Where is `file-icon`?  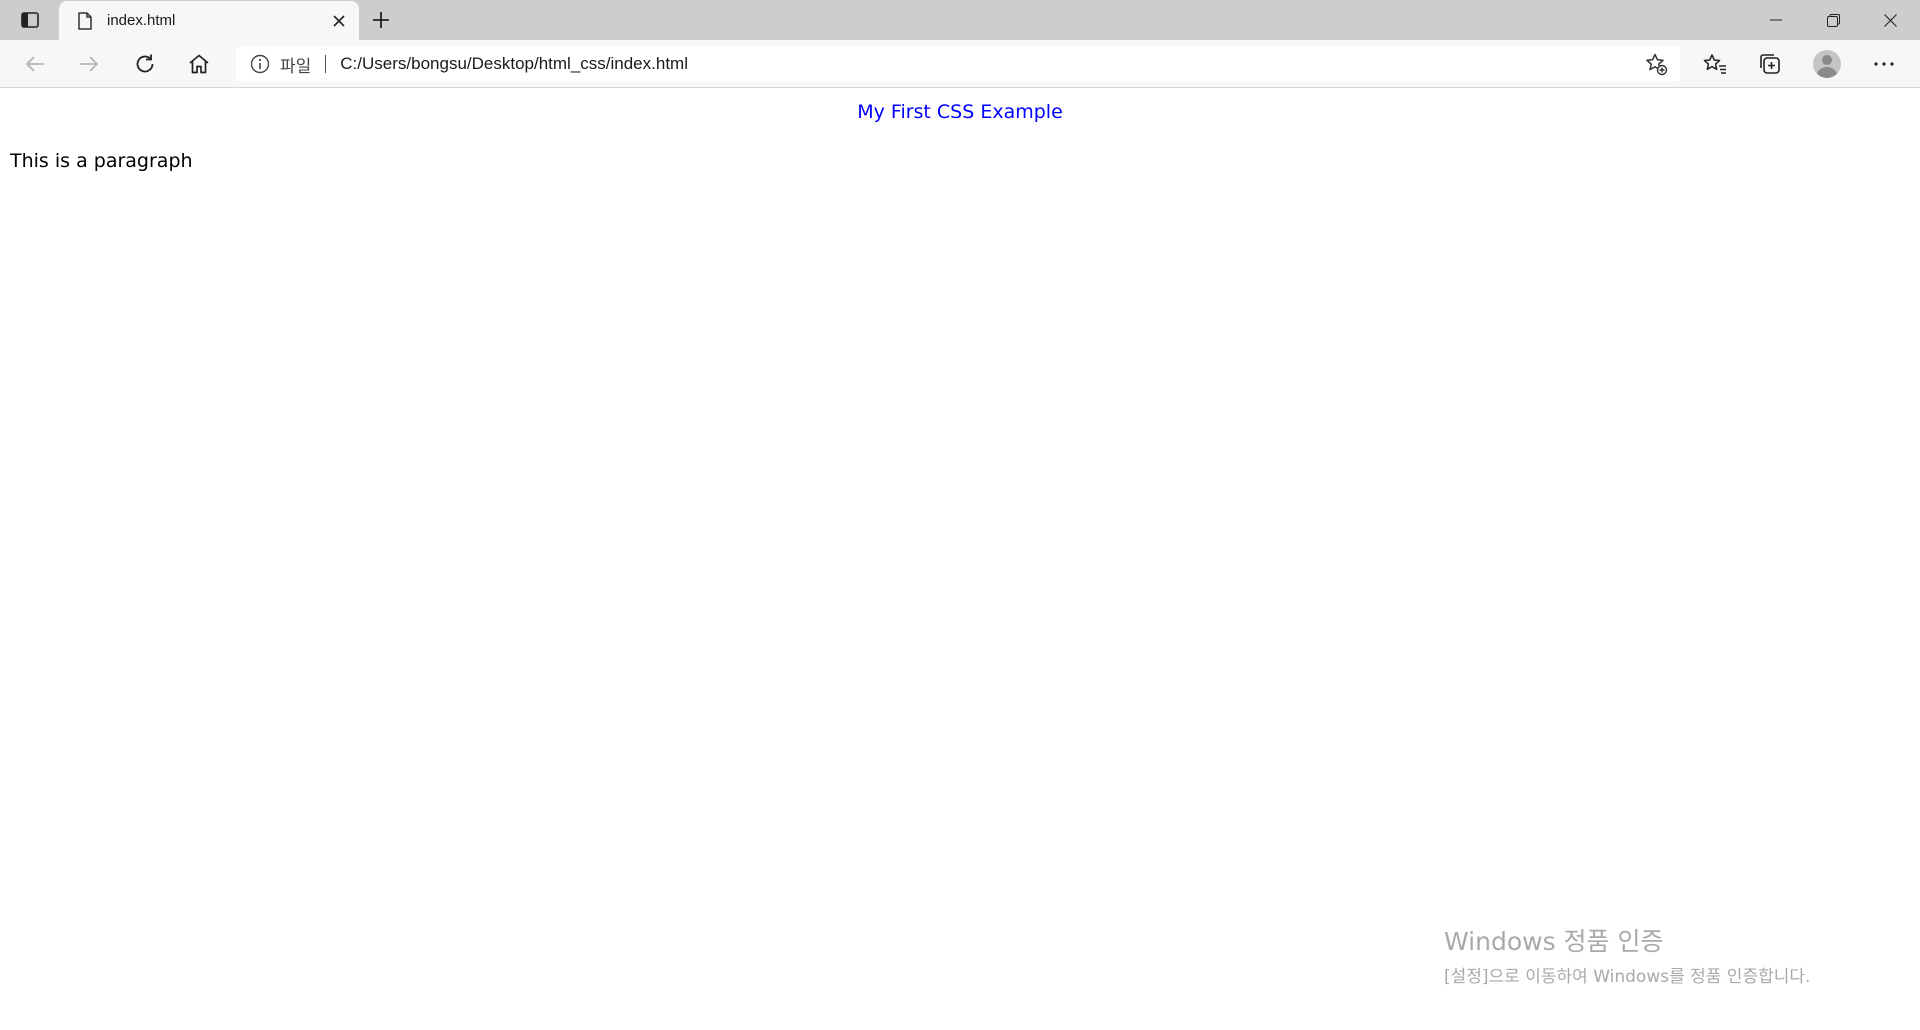 file-icon is located at coordinates (85, 21).